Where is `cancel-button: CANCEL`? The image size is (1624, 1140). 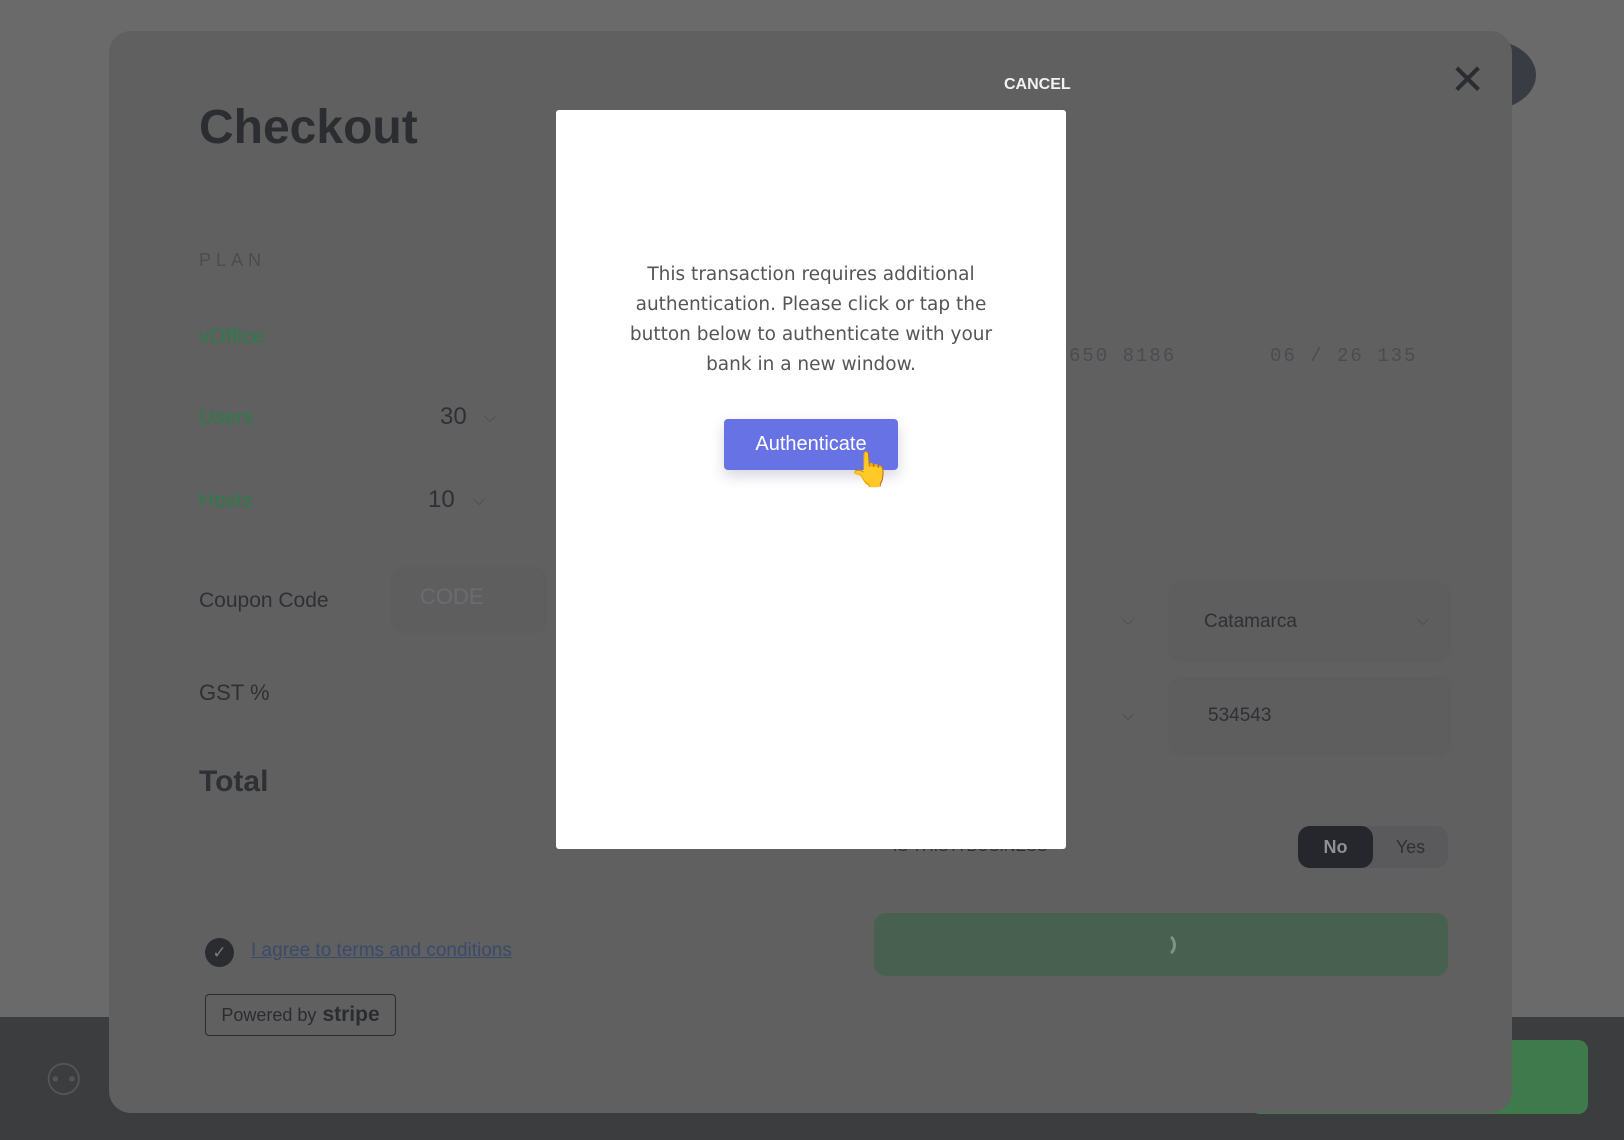 cancel-button: CANCEL is located at coordinates (1037, 85).